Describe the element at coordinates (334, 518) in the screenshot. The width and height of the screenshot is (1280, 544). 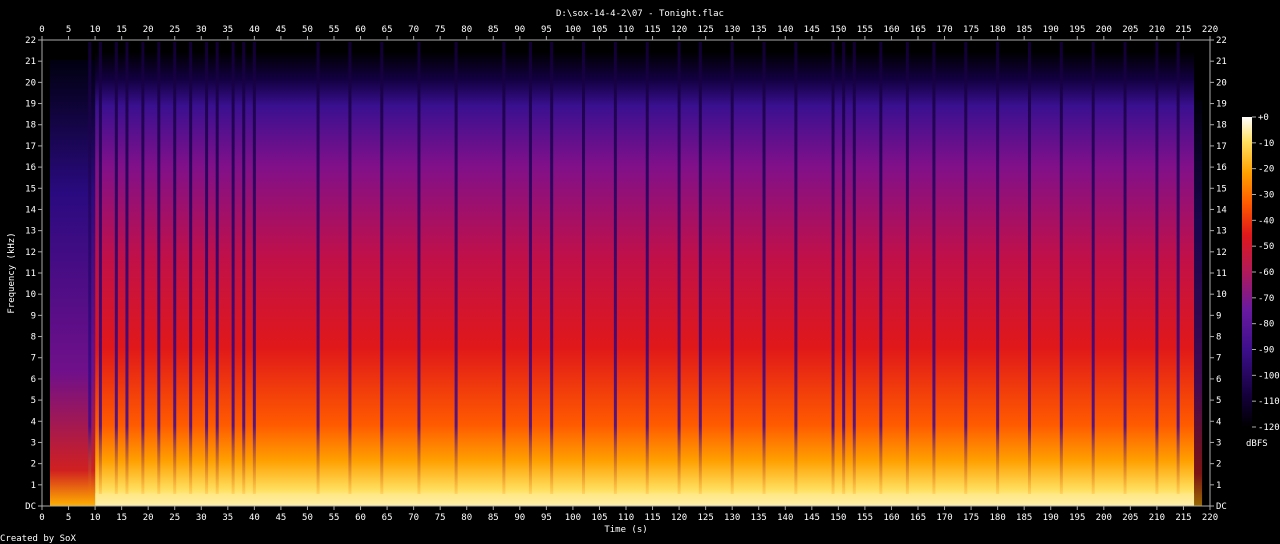
I see `x-tick-label: 55` at that location.